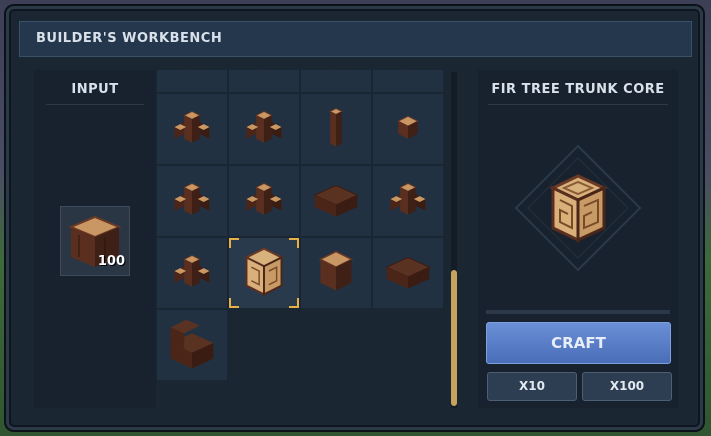 Image resolution: width=711 pixels, height=436 pixels. Describe the element at coordinates (532, 386) in the screenshot. I see `craft-x10-button: X10` at that location.